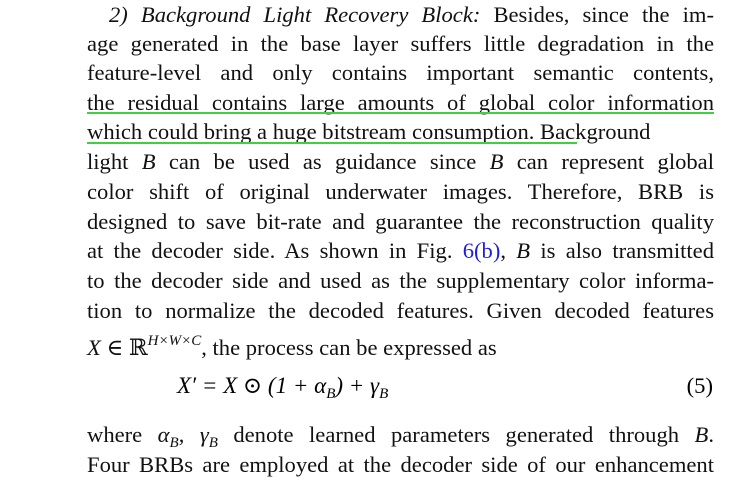 The height and width of the screenshot is (484, 738). Describe the element at coordinates (114, 347) in the screenshot. I see `math-symbol: ∈` at that location.